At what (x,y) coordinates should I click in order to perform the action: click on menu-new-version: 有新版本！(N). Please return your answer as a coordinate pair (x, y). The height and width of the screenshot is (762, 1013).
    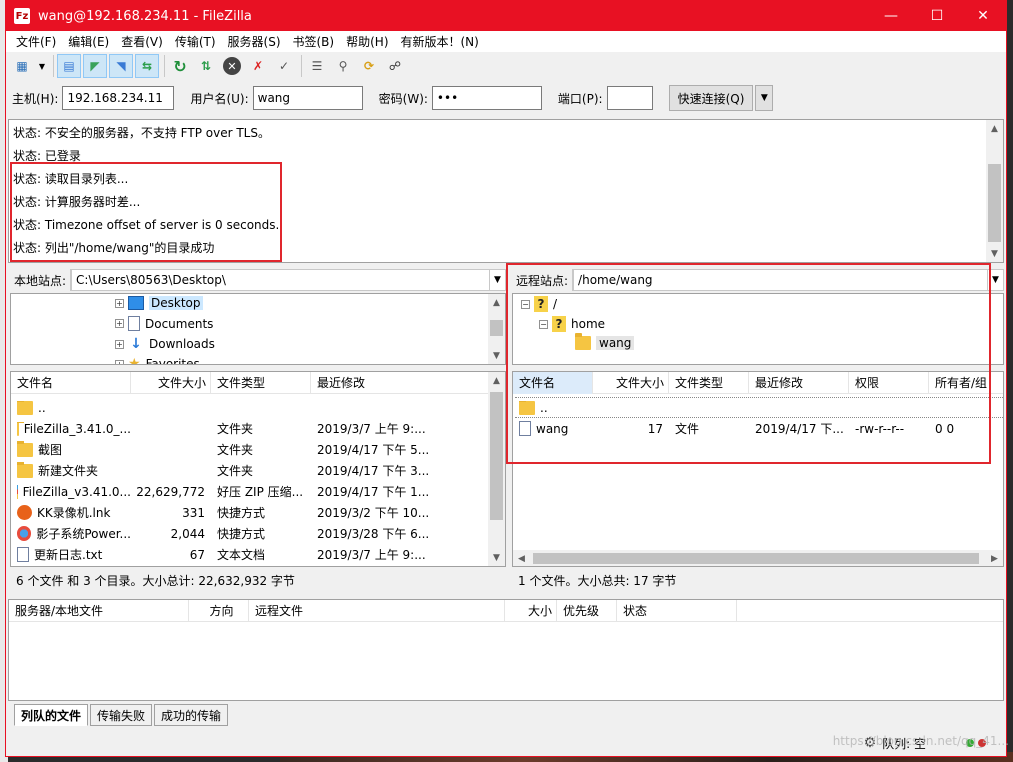
    Looking at the image, I should click on (440, 41).